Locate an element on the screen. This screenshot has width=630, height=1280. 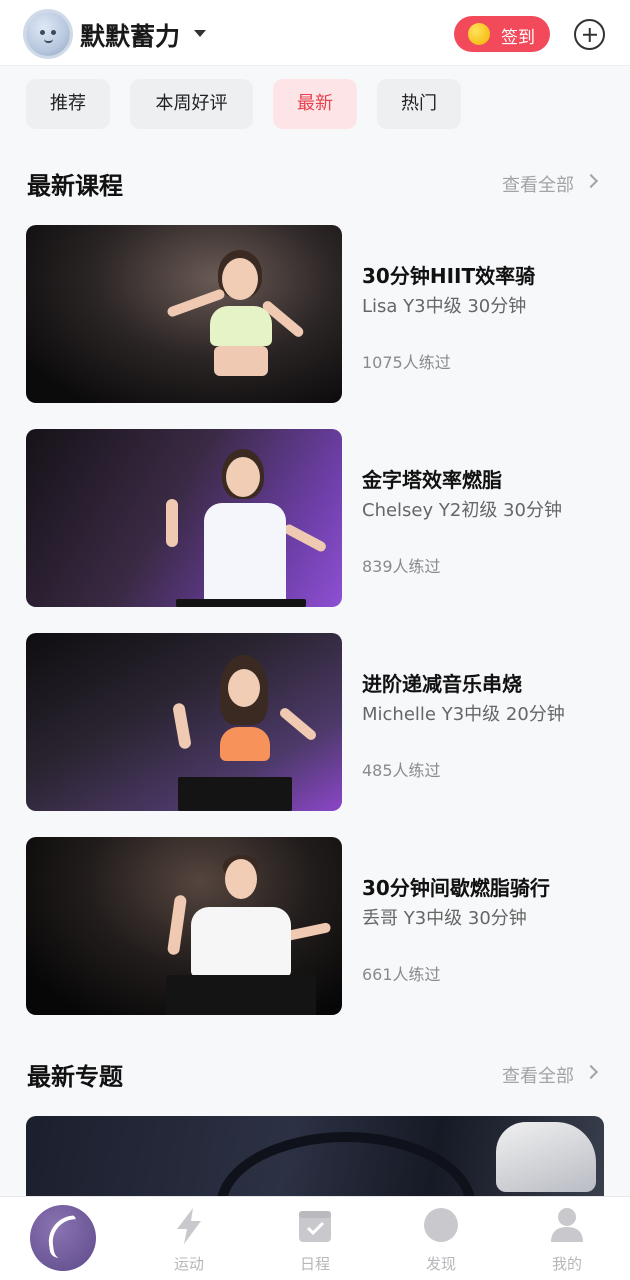
add-circle-icon is located at coordinates (589, 34).